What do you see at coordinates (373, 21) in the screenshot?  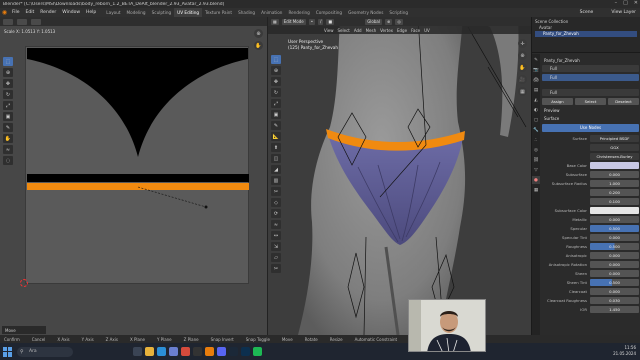 I see `transform-orientation: Global` at bounding box center [373, 21].